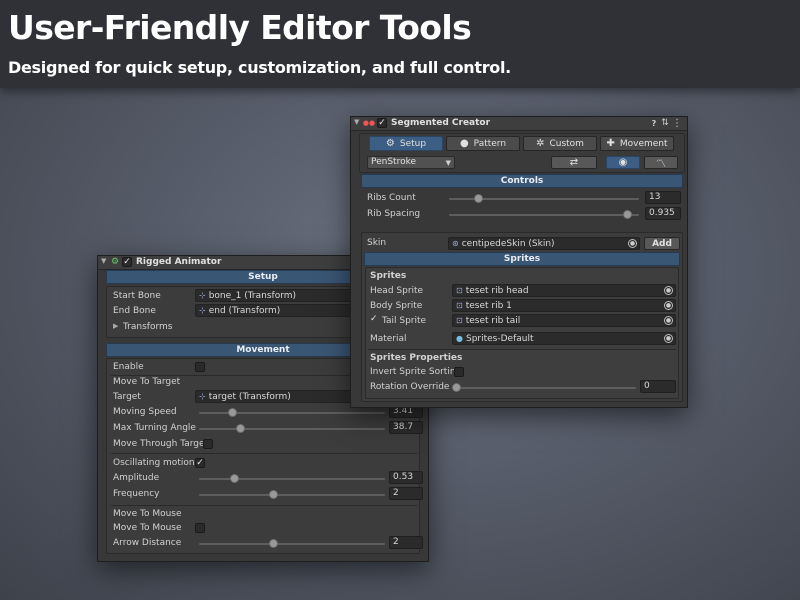  I want to click on material-field: ● Sprites-Default ●, so click(564, 338).